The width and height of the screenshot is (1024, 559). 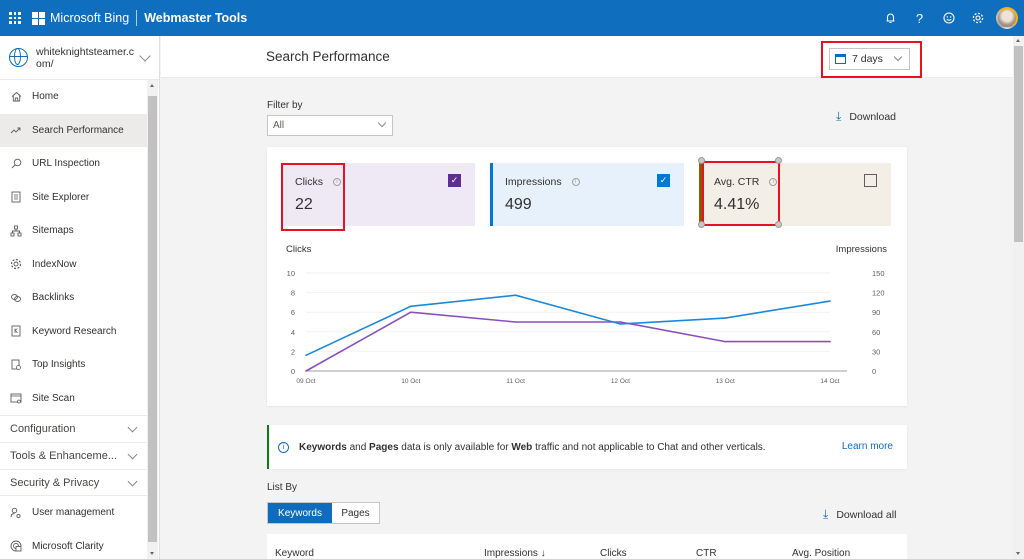 What do you see at coordinates (45, 97) in the screenshot?
I see `sidebar-item-label: Home` at bounding box center [45, 97].